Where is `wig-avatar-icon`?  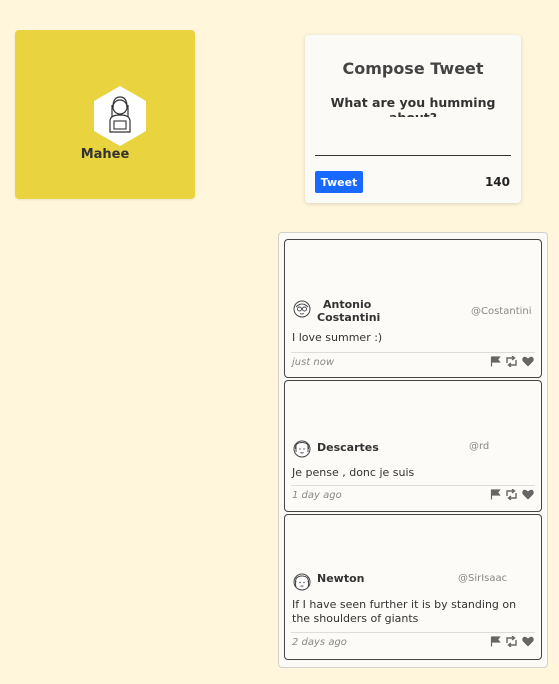
wig-avatar-icon is located at coordinates (302, 582).